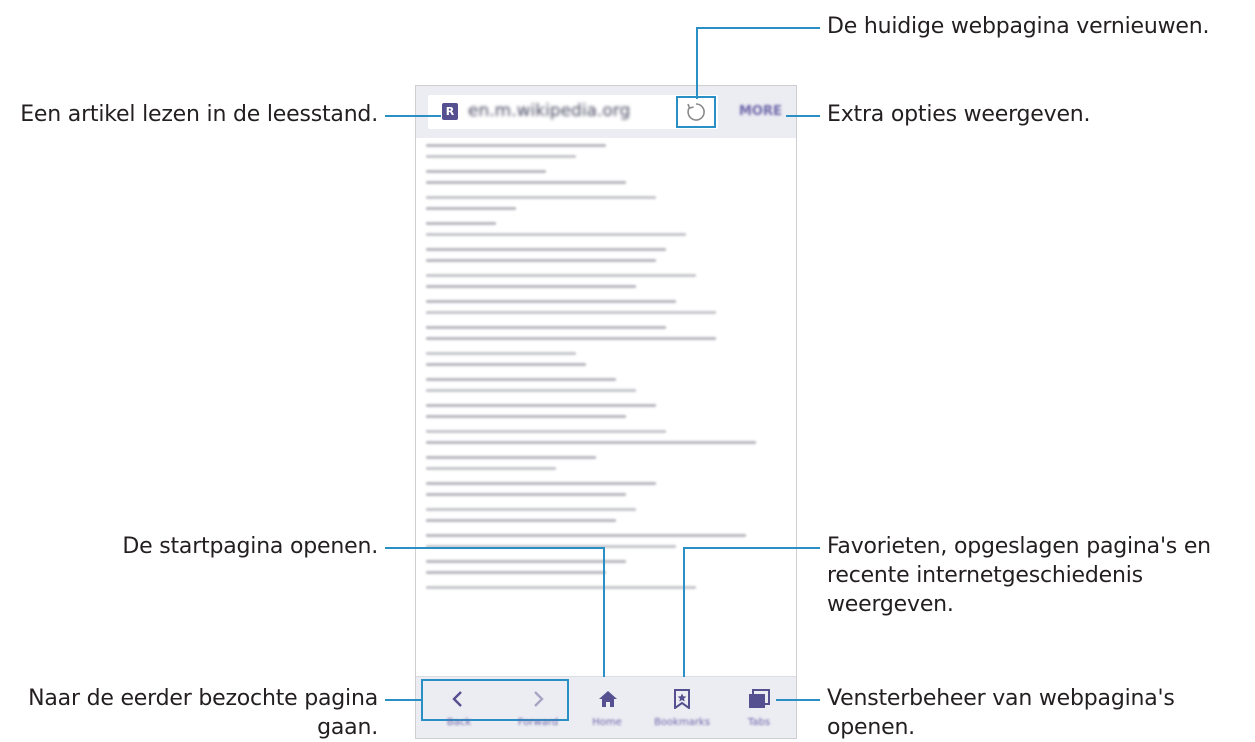  What do you see at coordinates (347, 727) in the screenshot?
I see `callout-back-line2: gaan.` at bounding box center [347, 727].